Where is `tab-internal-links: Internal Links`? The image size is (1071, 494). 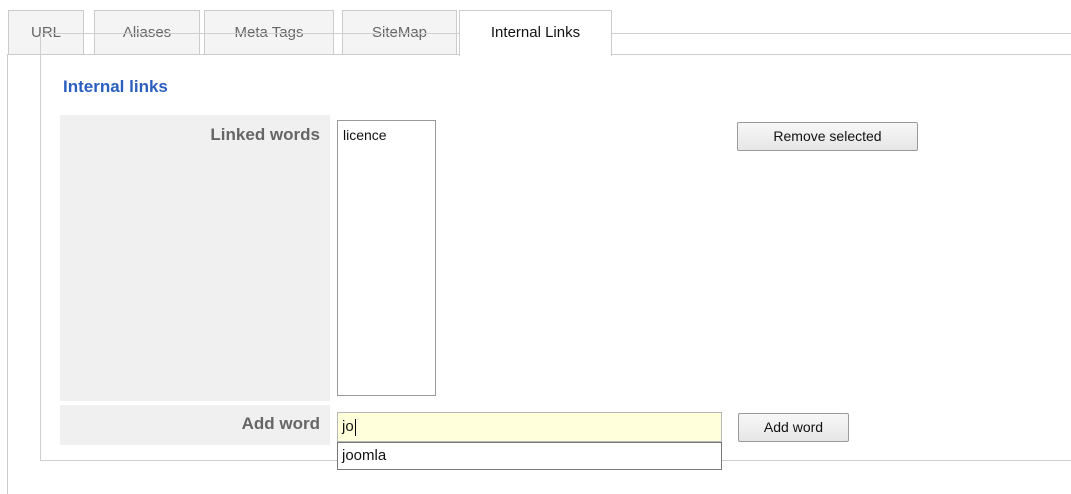 tab-internal-links: Internal Links is located at coordinates (535, 33).